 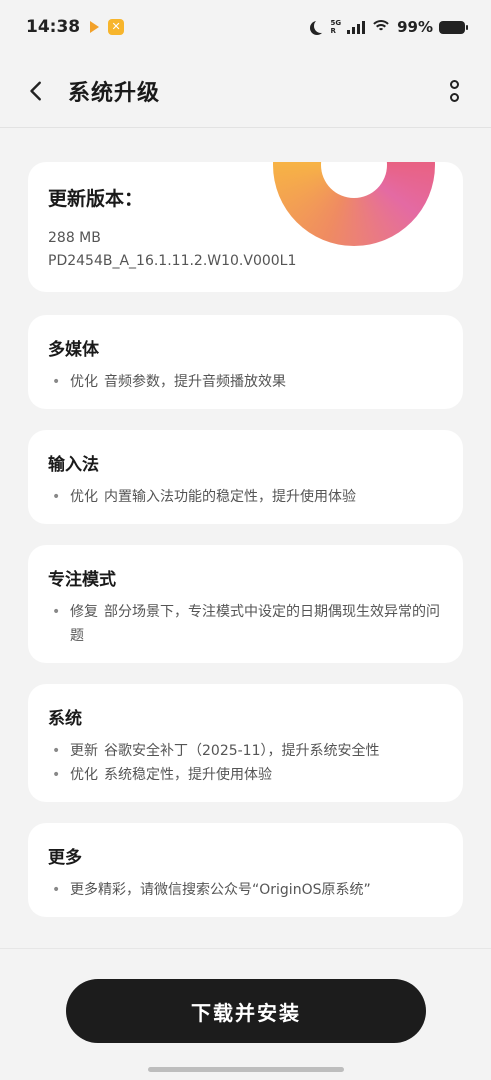 I want to click on section-title: 多媒体, so click(x=73, y=350).